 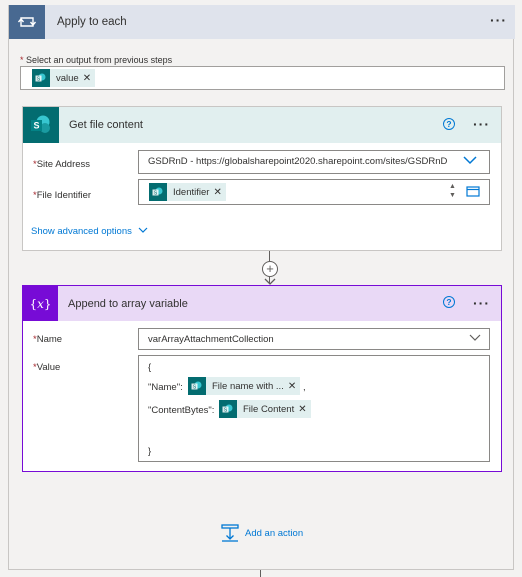 What do you see at coordinates (150, 451) in the screenshot?
I see `json-close-brace: }` at bounding box center [150, 451].